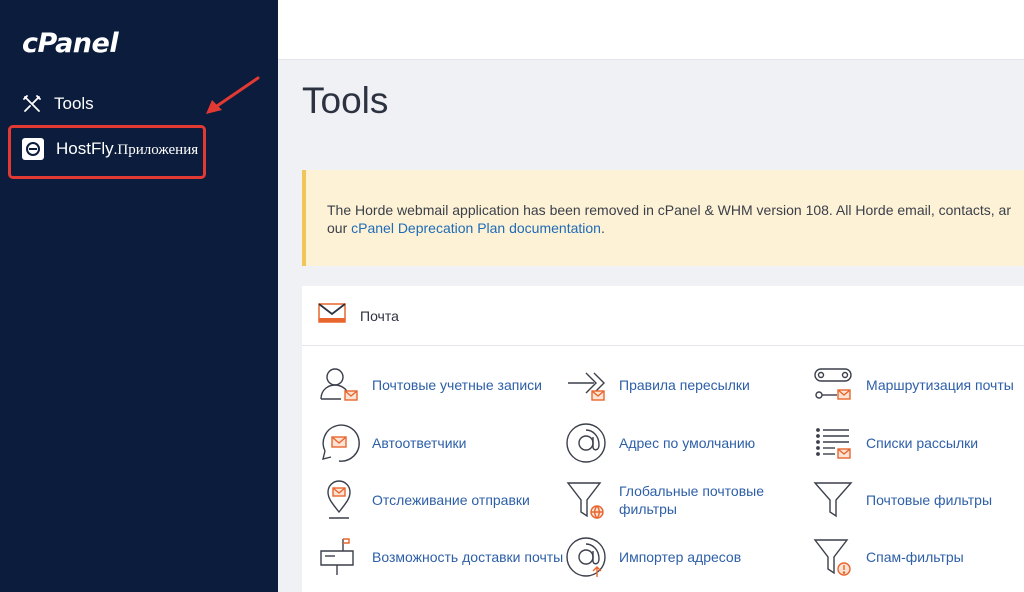  I want to click on sidebar-item-tools: Tools, so click(58, 104).